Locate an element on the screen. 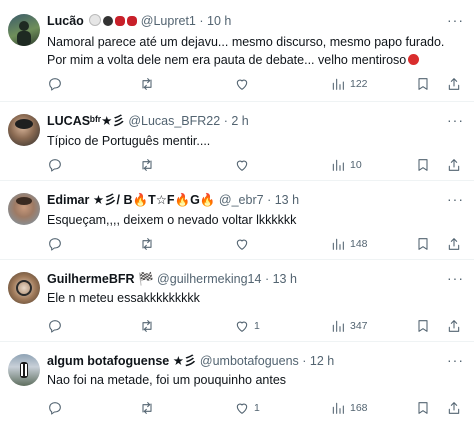  view-count: 347 is located at coordinates (359, 326).